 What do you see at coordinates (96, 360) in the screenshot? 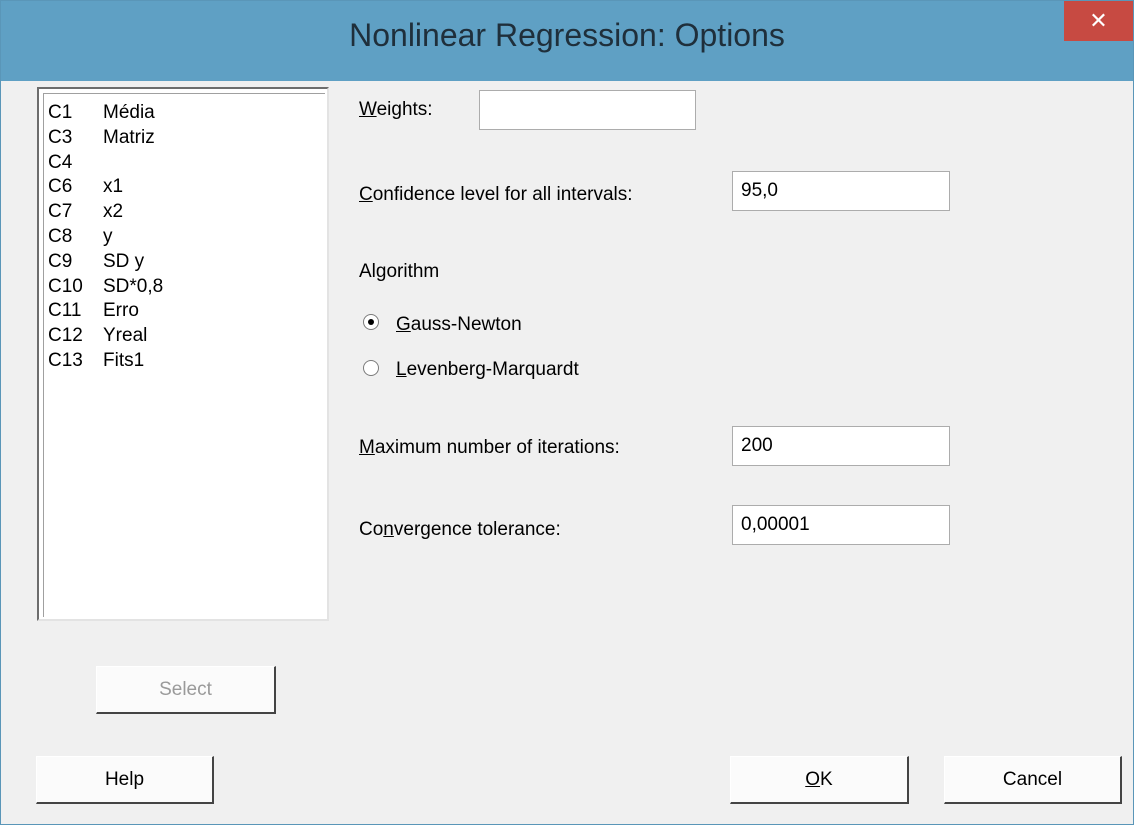
I see `list-item: C13 Fits1` at bounding box center [96, 360].